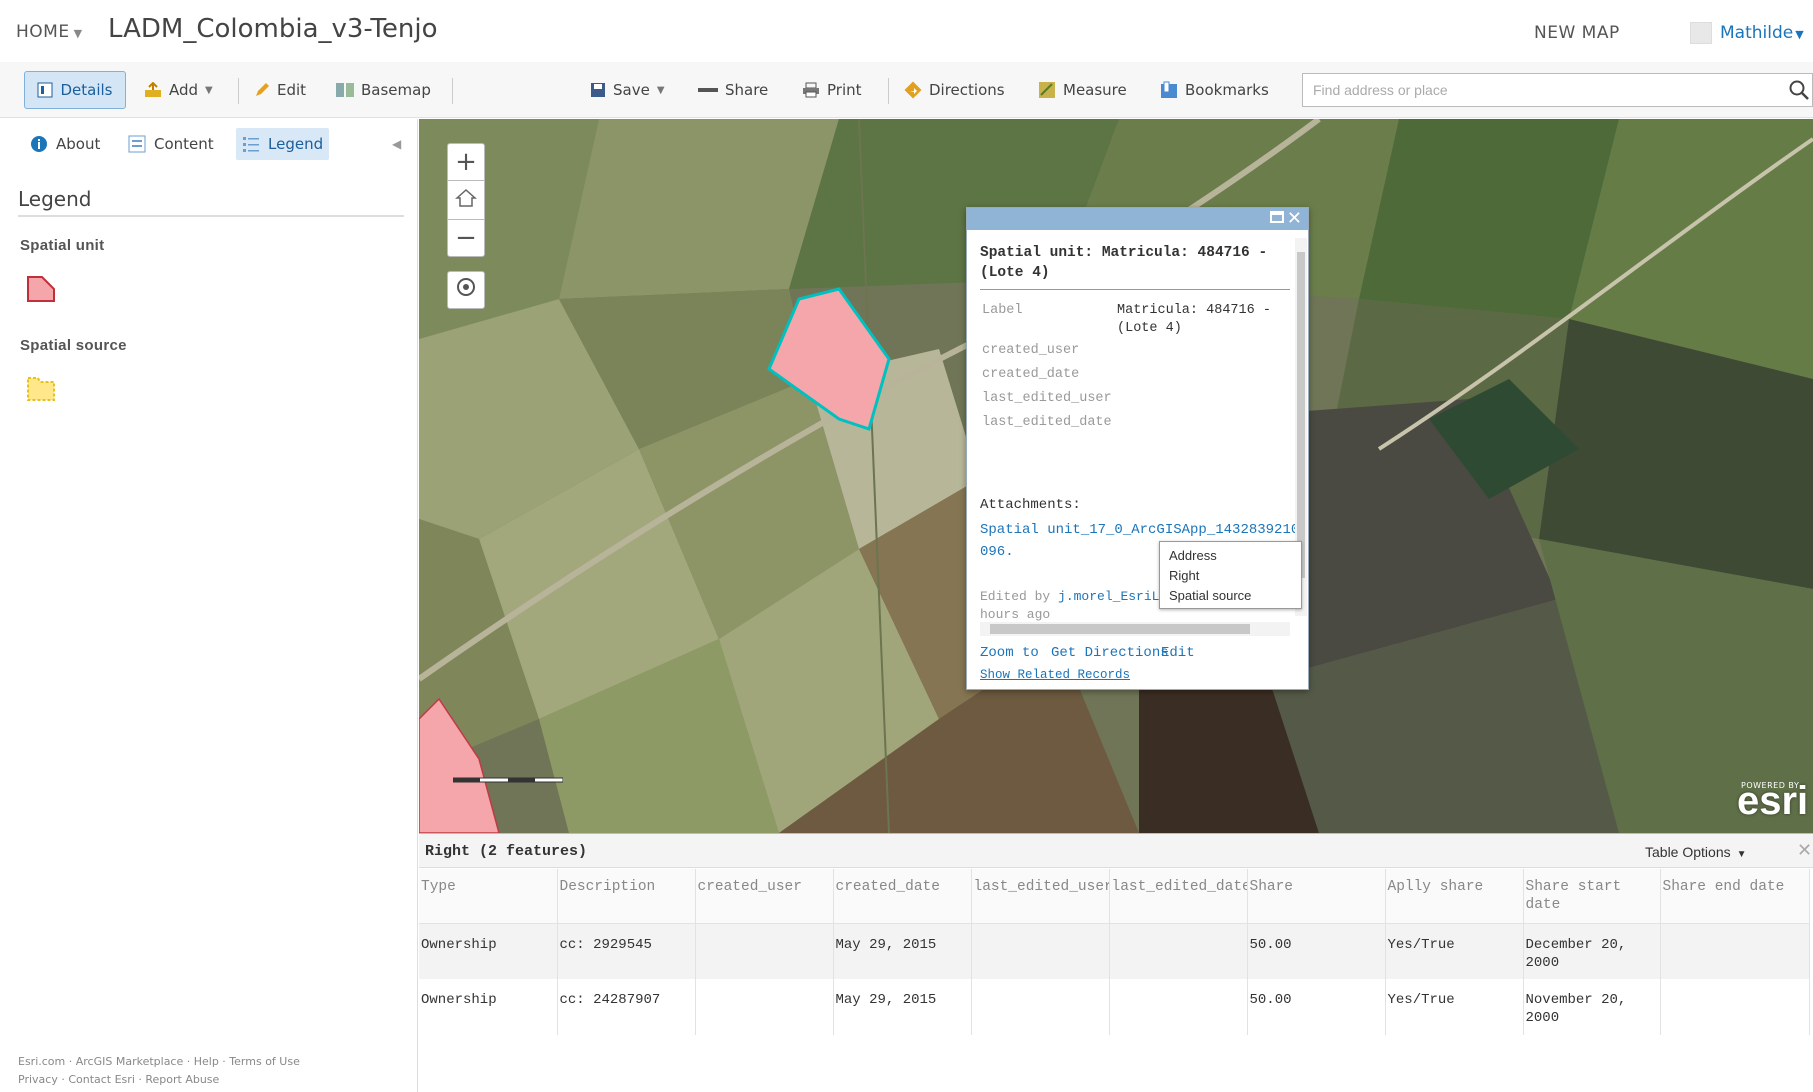 The width and height of the screenshot is (1813, 1092). What do you see at coordinates (1454, 896) in the screenshot?
I see `column-header: Aplly share` at bounding box center [1454, 896].